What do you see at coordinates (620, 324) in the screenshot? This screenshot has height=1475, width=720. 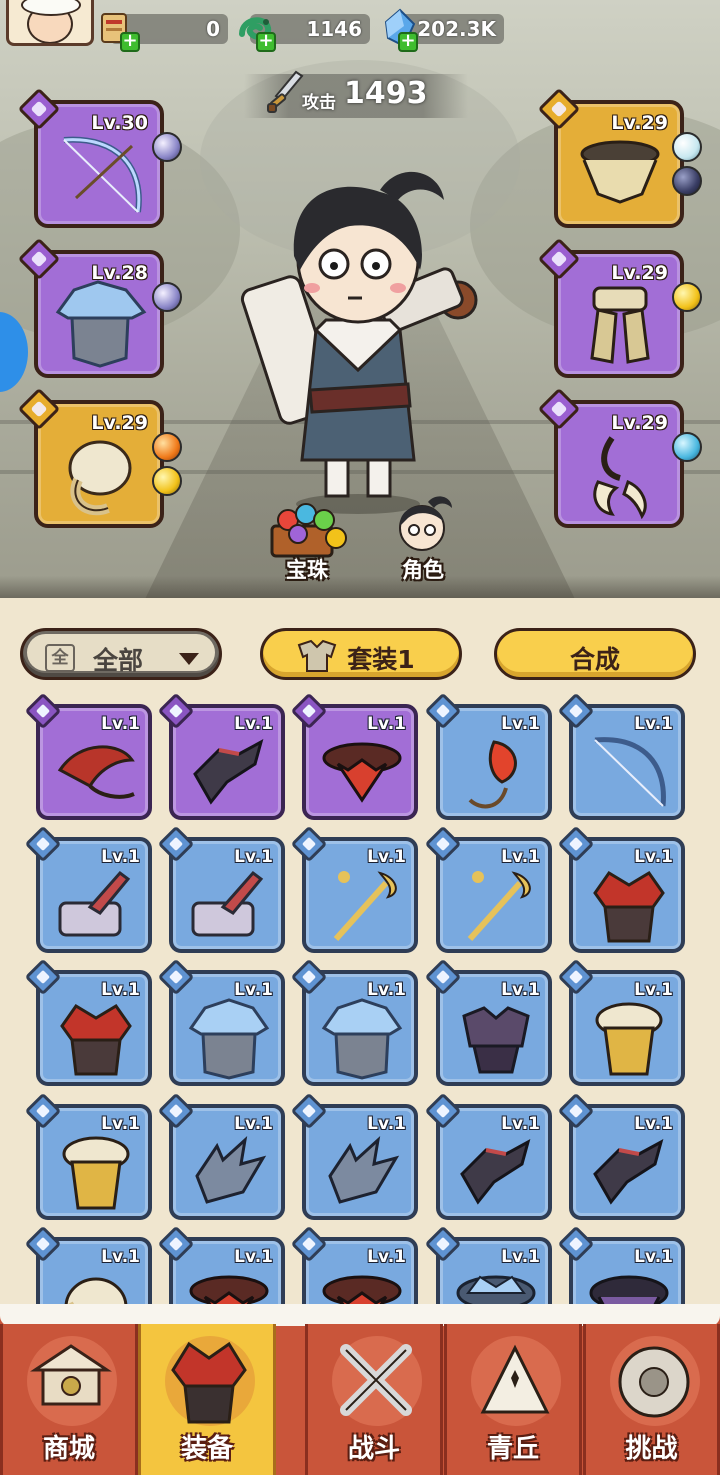 I see `leg-armor-icon` at bounding box center [620, 324].